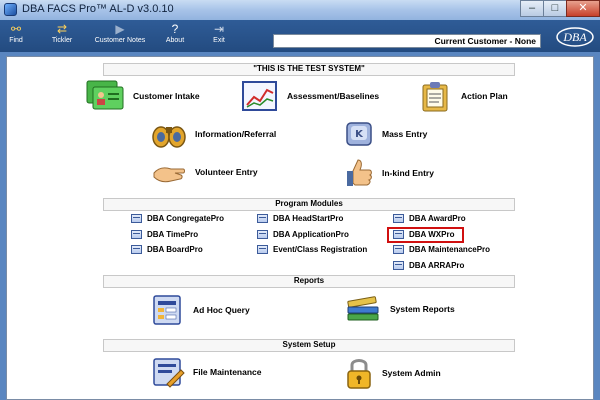  Describe the element at coordinates (422, 309) in the screenshot. I see `system-reports-label: System Reports` at that location.